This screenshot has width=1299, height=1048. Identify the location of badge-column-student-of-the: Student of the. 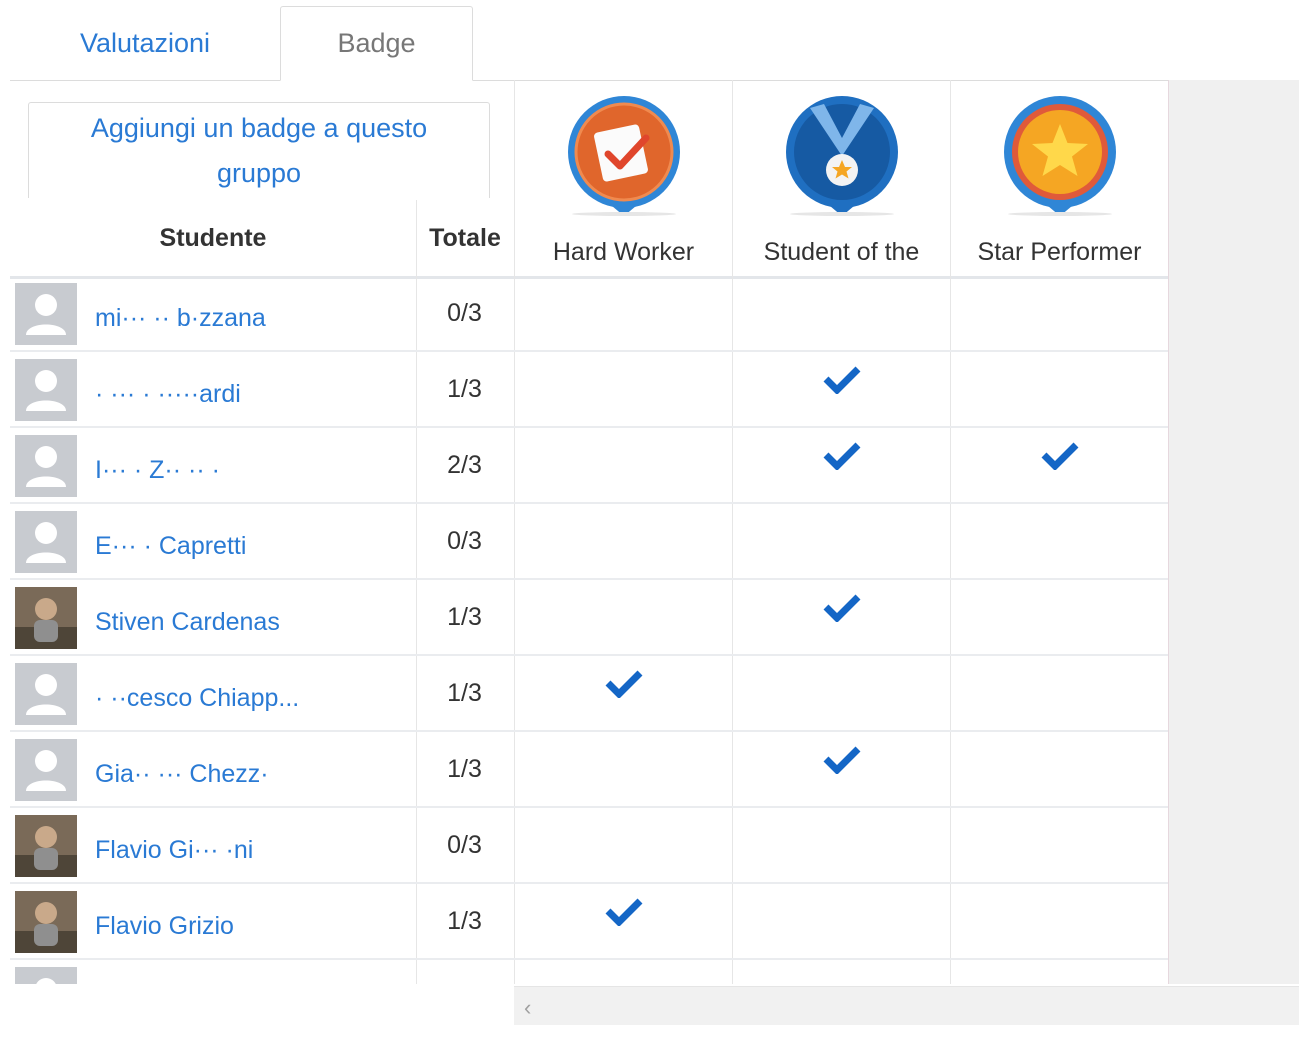
(841, 178).